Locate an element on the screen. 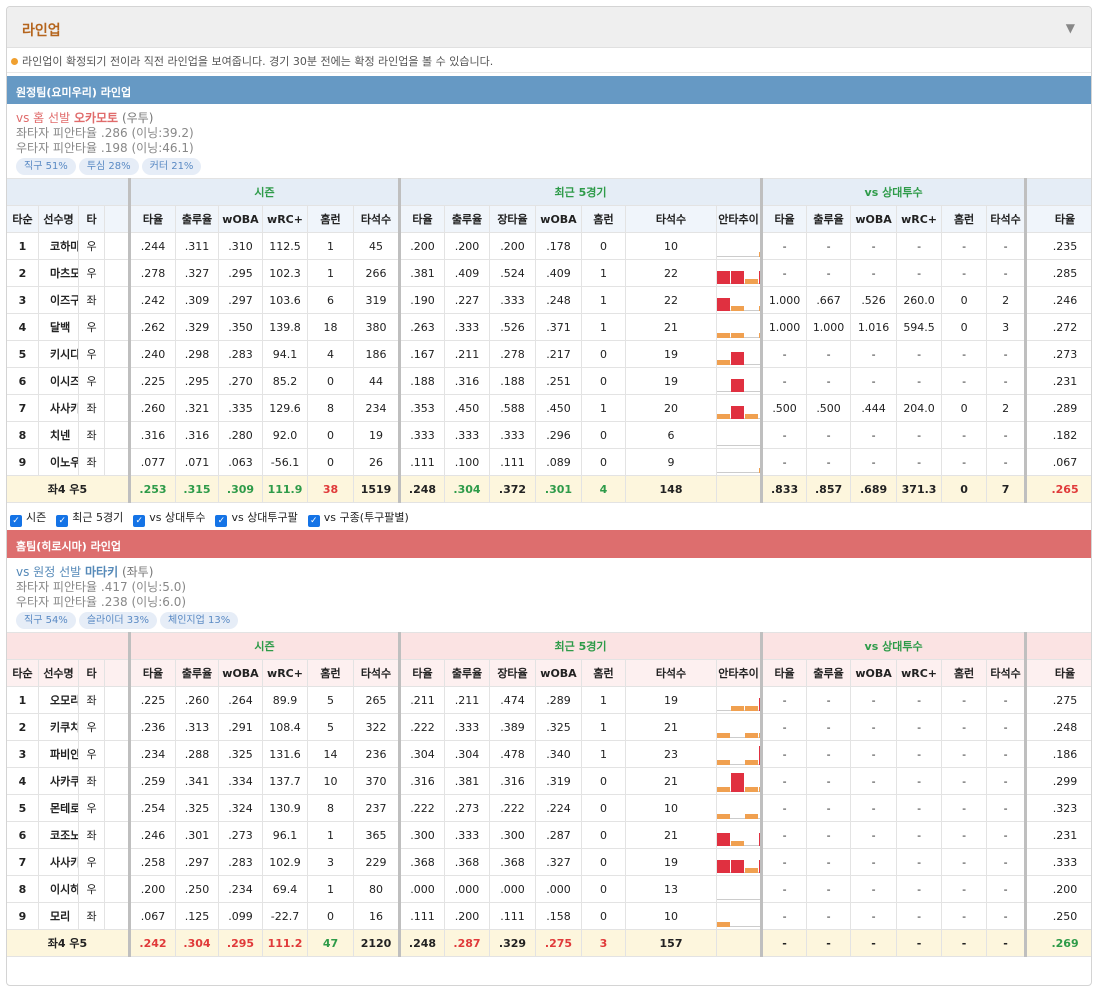 The height and width of the screenshot is (993, 1098). player-name: 마츠모토 is located at coordinates (58, 273).